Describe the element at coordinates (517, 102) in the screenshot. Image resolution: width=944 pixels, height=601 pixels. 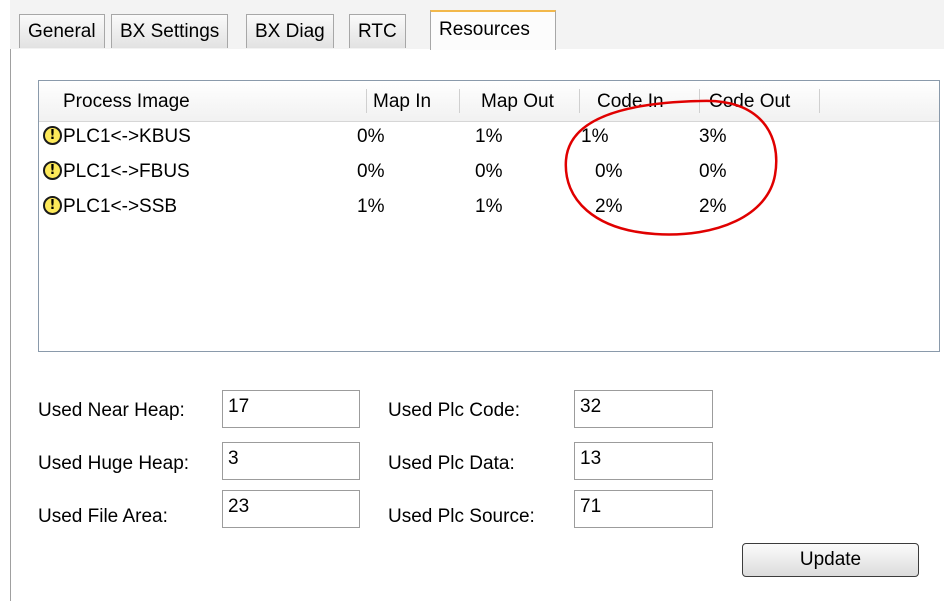
I see `column-header-map-out: Map Out` at that location.